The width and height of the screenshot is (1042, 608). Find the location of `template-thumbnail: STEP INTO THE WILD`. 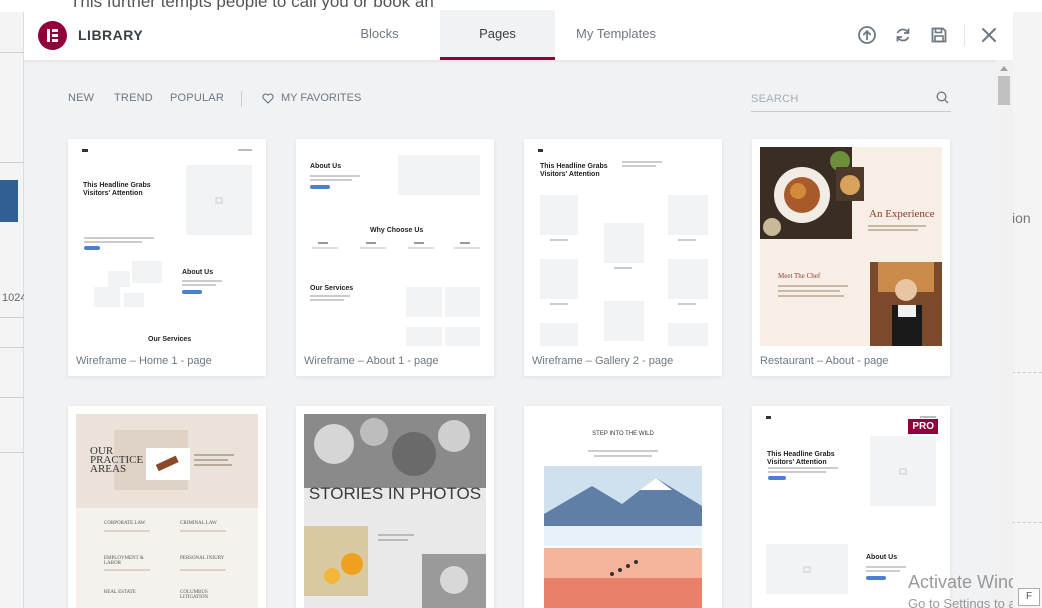

template-thumbnail: STEP INTO THE WILD is located at coordinates (623, 511).